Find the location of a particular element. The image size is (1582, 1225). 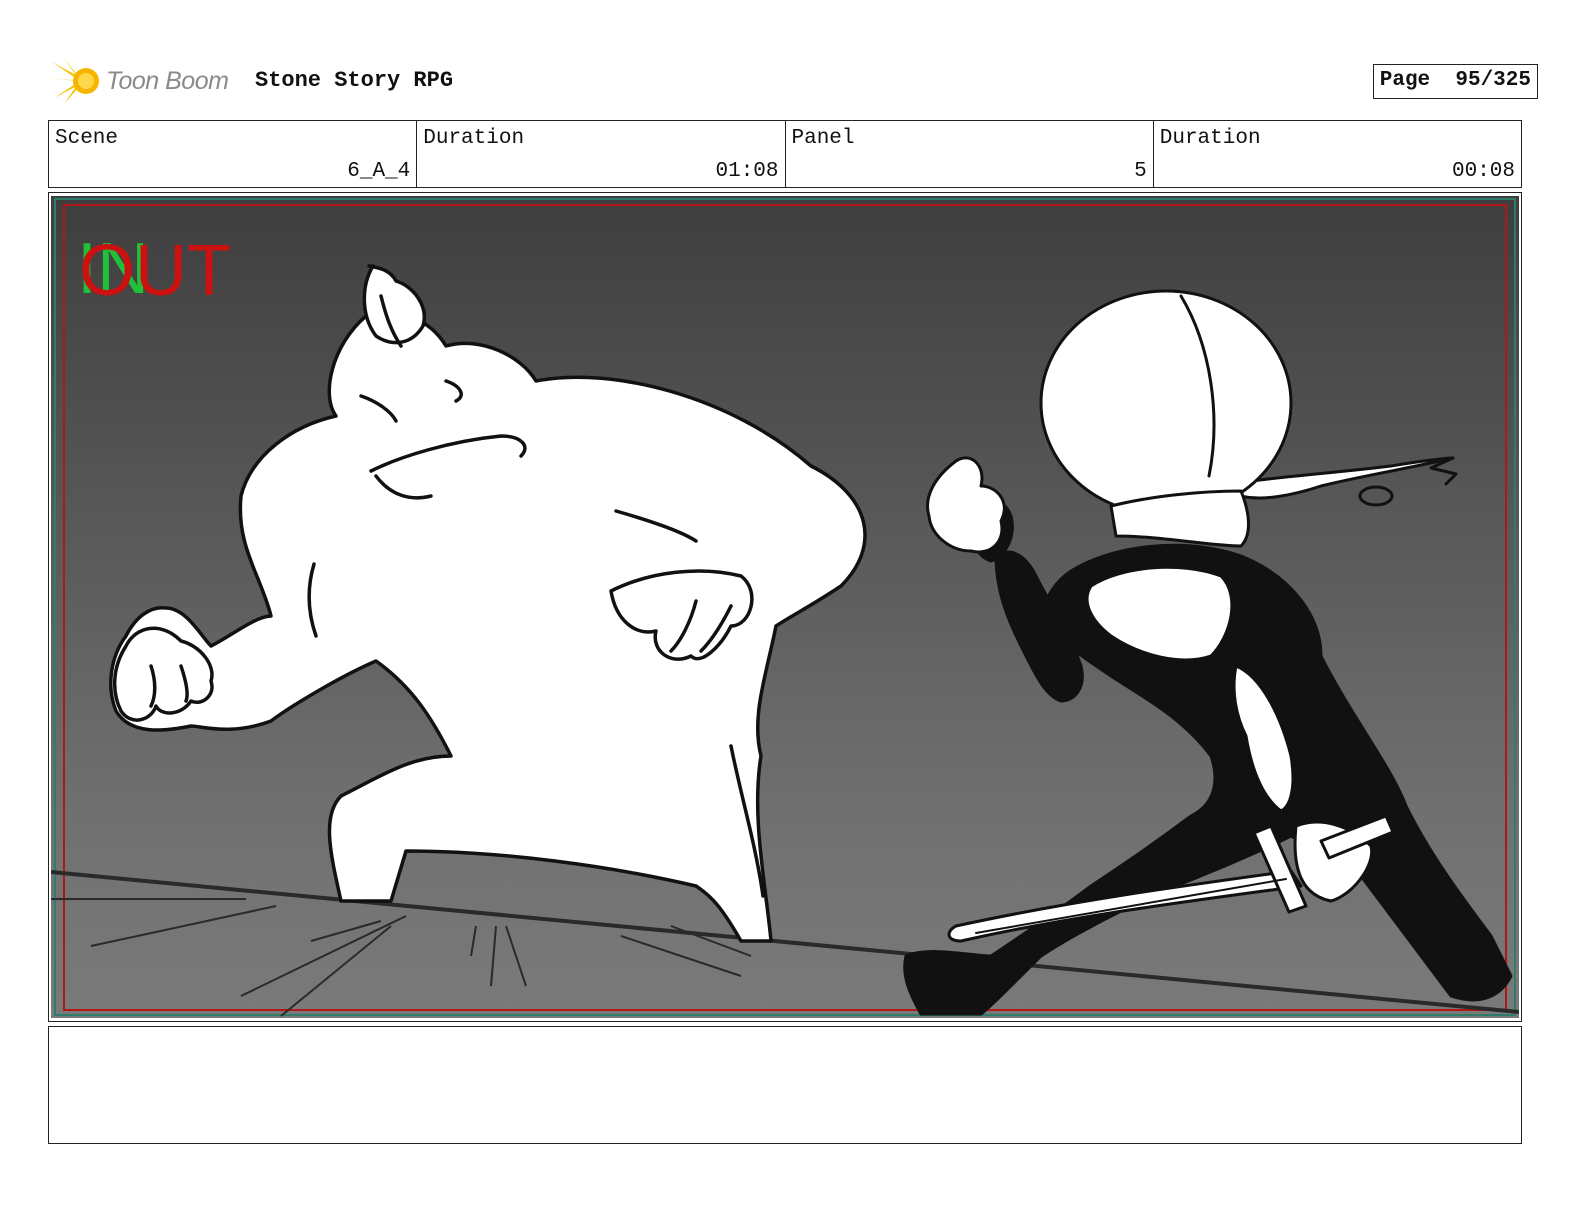

panel-cell: Panel 5 is located at coordinates (970, 154).